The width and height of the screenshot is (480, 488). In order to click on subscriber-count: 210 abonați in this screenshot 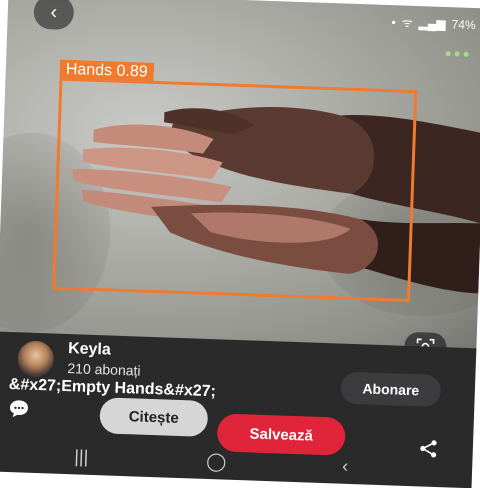, I will do `click(104, 369)`.